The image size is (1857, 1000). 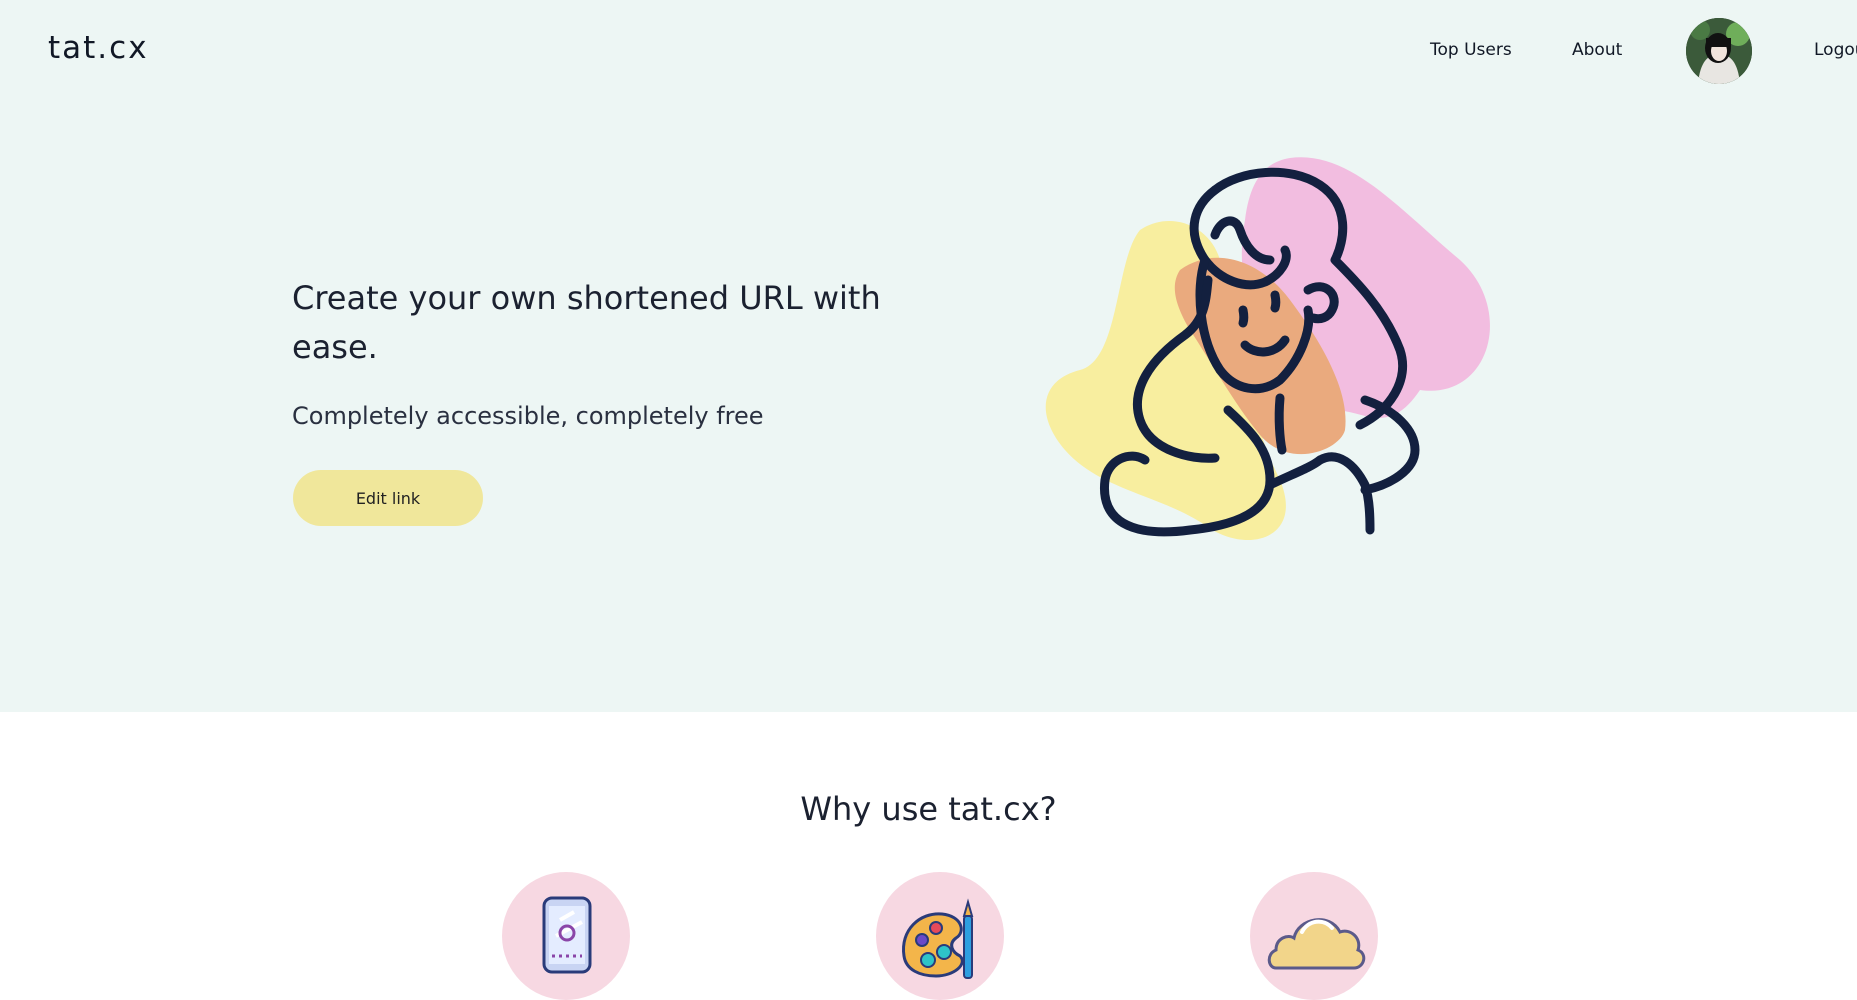 What do you see at coordinates (928, 809) in the screenshot?
I see `why-use-heading: Why use tat.cx?` at bounding box center [928, 809].